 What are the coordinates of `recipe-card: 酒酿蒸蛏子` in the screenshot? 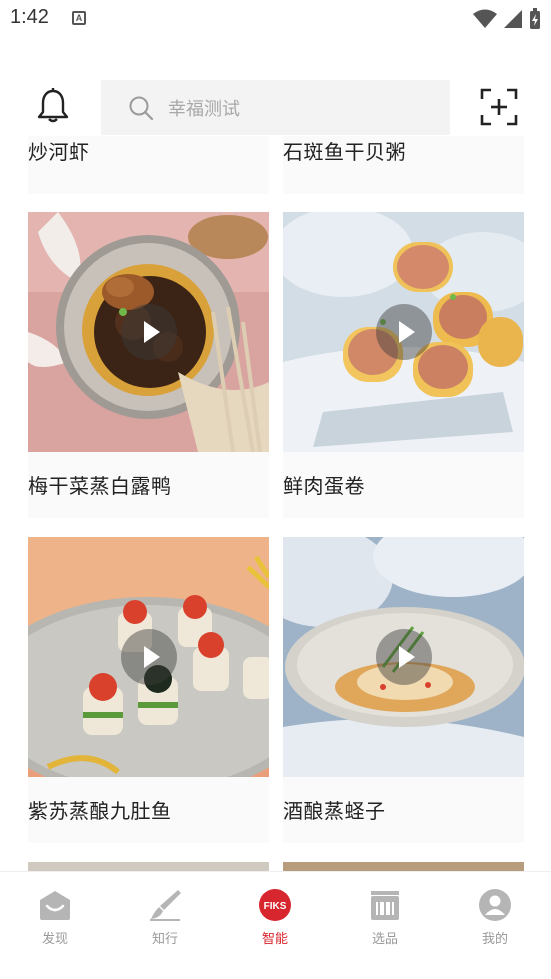 It's located at (403, 690).